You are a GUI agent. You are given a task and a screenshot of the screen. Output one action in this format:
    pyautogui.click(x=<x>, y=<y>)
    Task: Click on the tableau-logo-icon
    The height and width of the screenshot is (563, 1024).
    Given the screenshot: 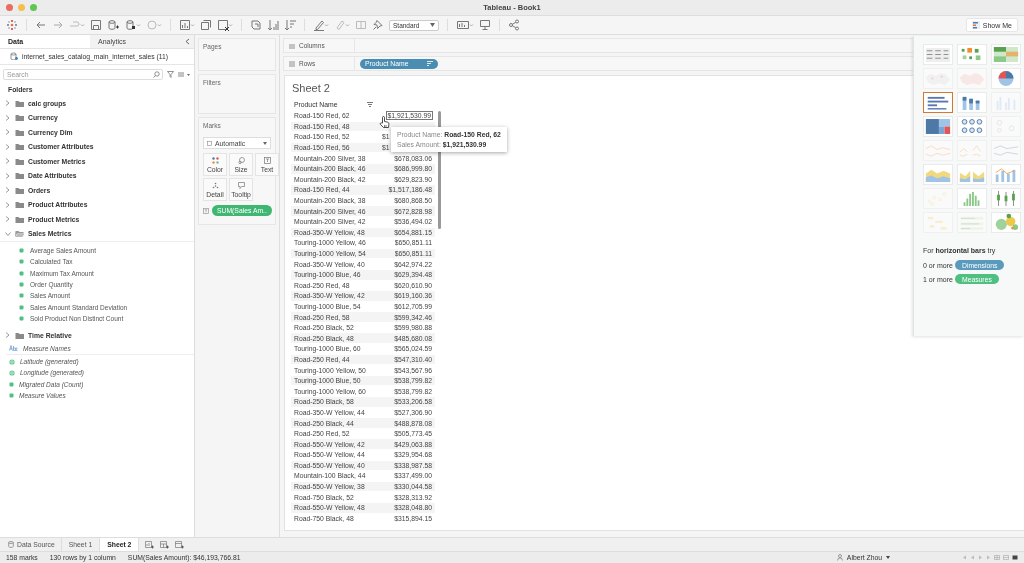 What is the action you would take?
    pyautogui.click(x=12, y=25)
    